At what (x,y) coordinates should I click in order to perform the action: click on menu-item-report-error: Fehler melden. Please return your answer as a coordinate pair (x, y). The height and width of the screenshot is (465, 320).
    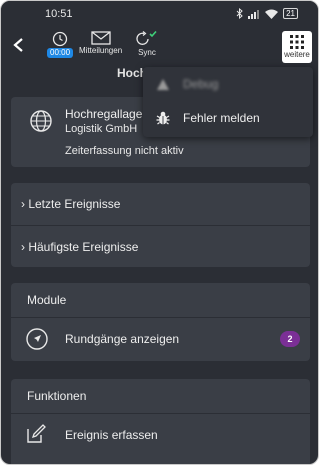
    Looking at the image, I should click on (228, 118).